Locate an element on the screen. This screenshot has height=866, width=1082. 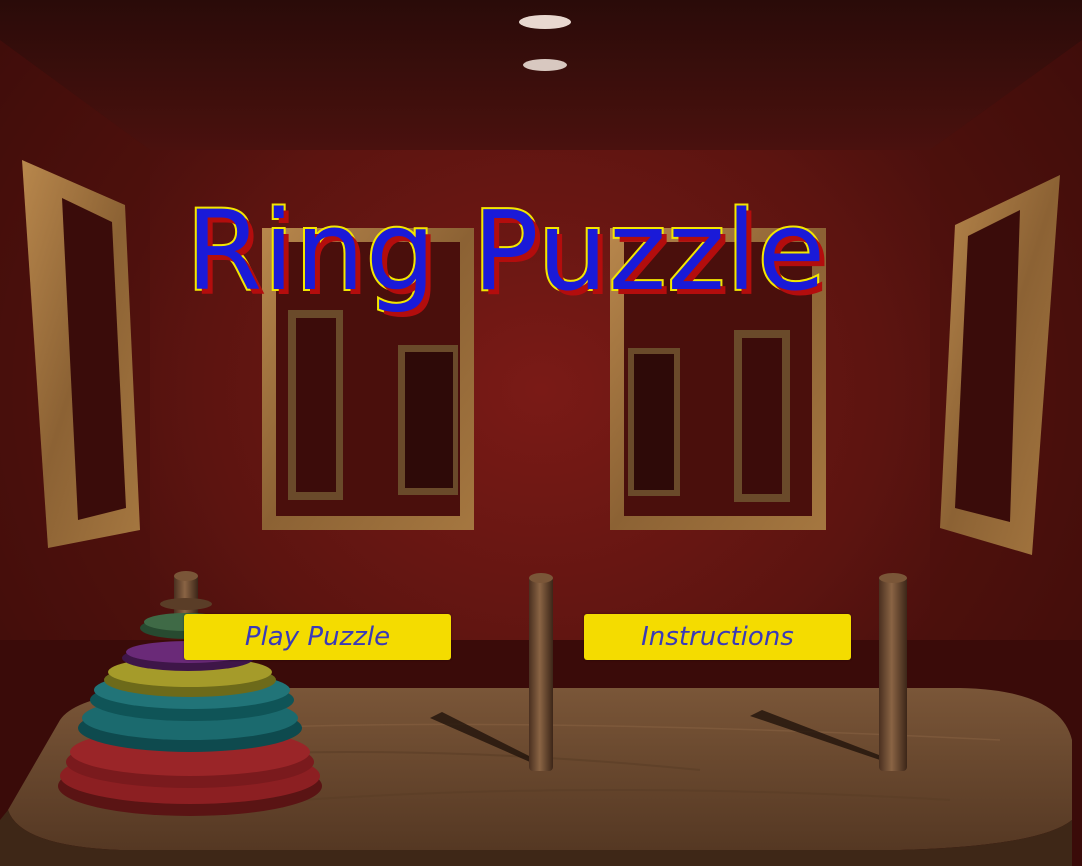
play-puzzle-button: Play Puzzle is located at coordinates (317, 637).